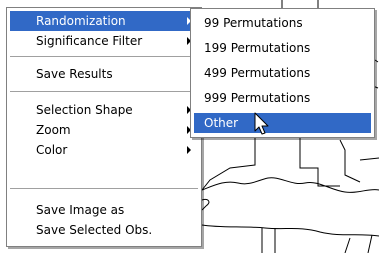 The height and width of the screenshot is (253, 379). I want to click on submenu-item-label: 99 Permutations, so click(253, 23).